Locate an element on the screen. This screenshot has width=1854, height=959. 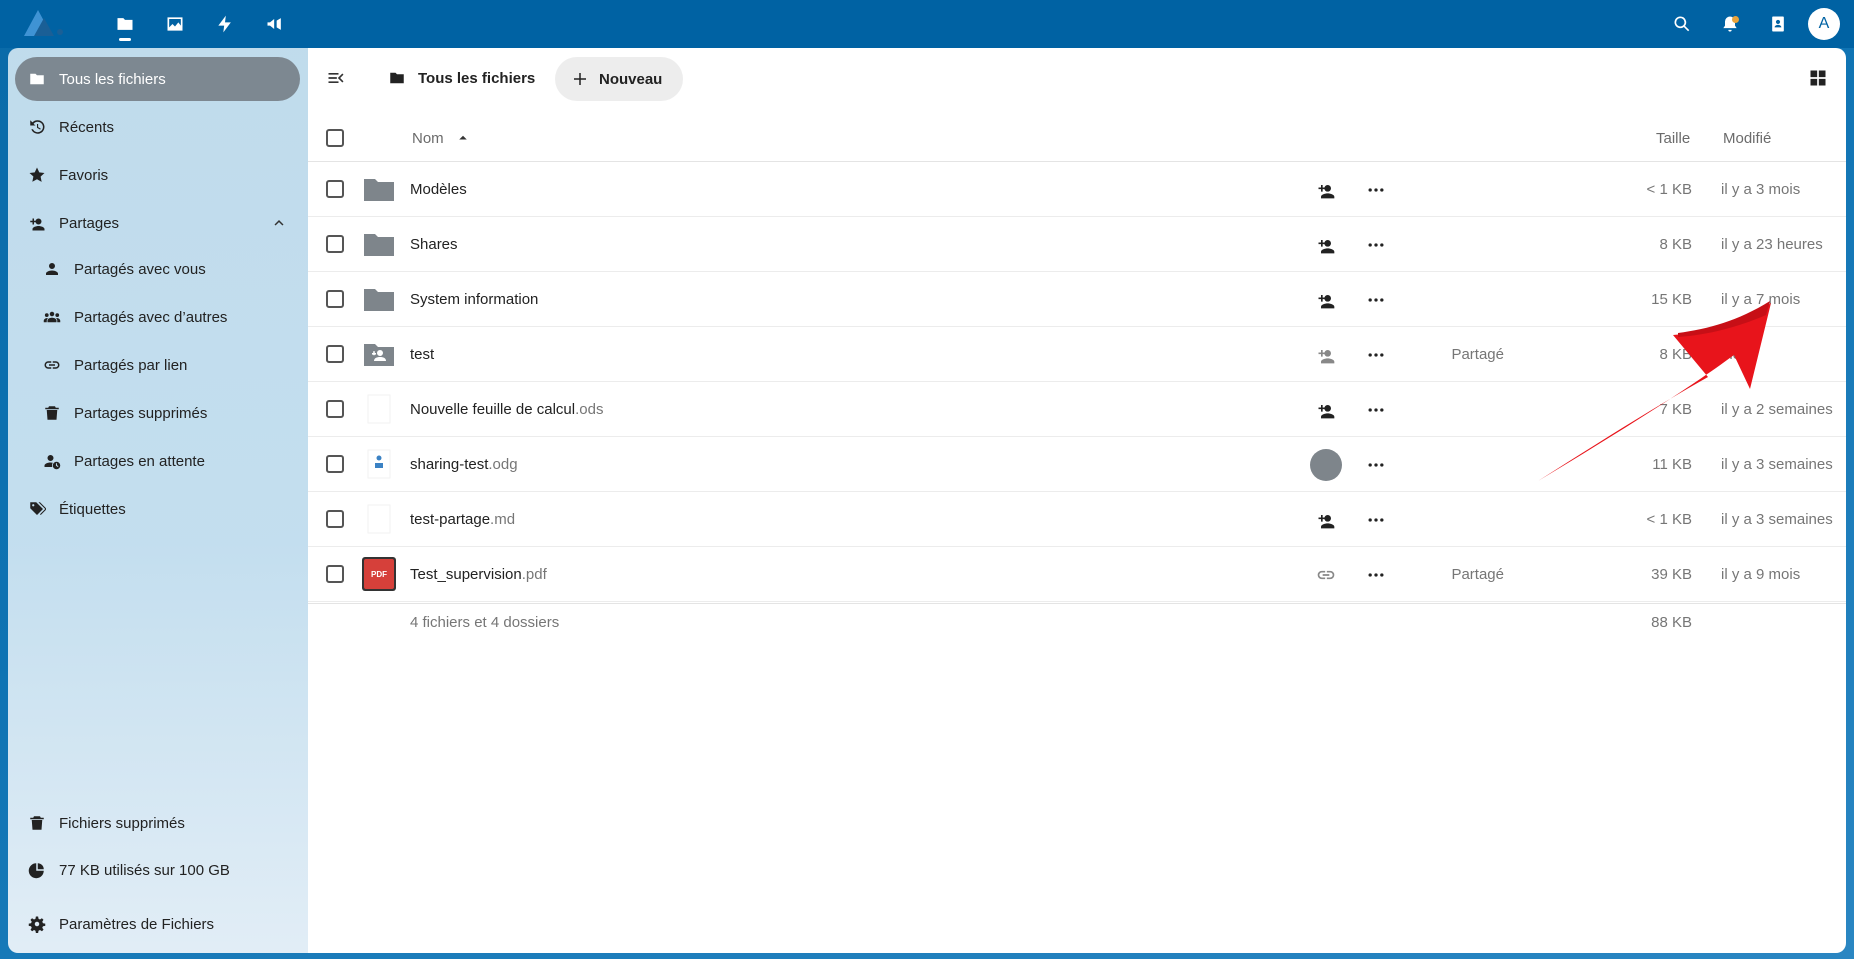
table-row: Shares 8 KB il y a 23 heures is located at coordinates (1077, 244).